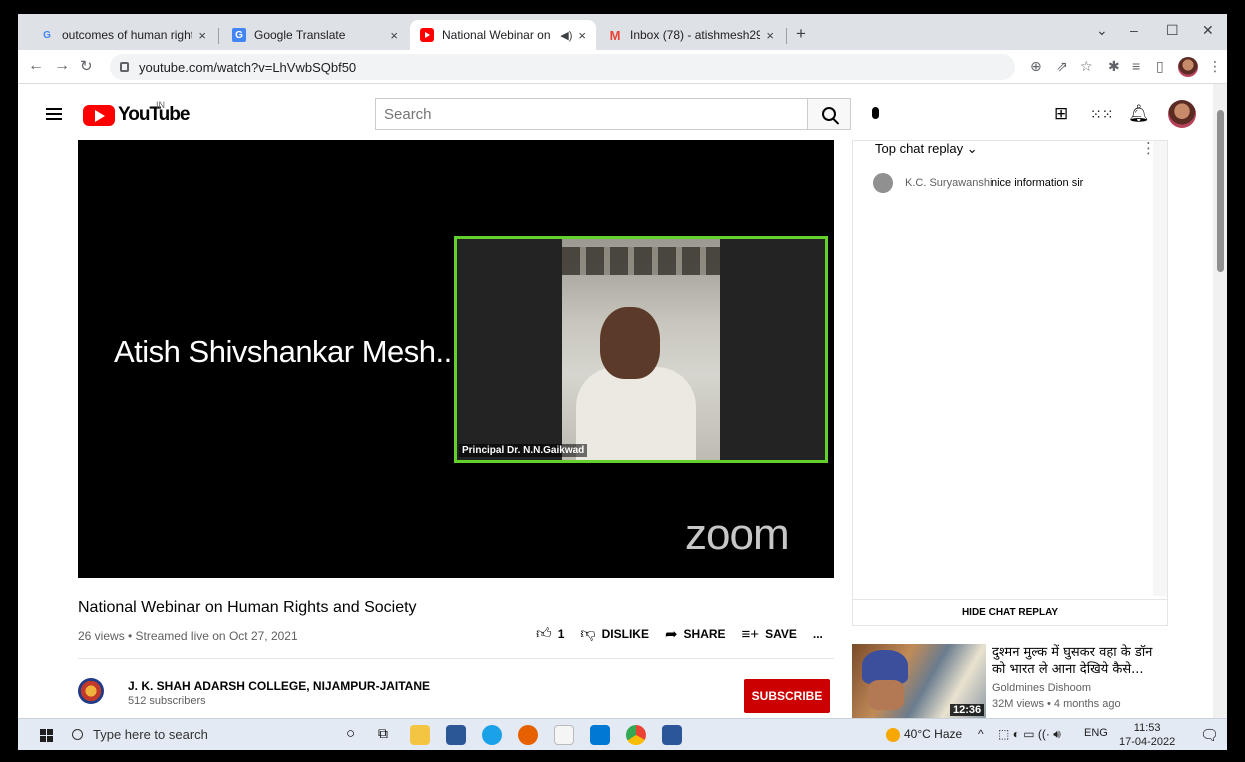 This screenshot has width=1245, height=762. Describe the element at coordinates (1041, 688) in the screenshot. I see `recommended-channel: Goldmines Dishoom` at that location.